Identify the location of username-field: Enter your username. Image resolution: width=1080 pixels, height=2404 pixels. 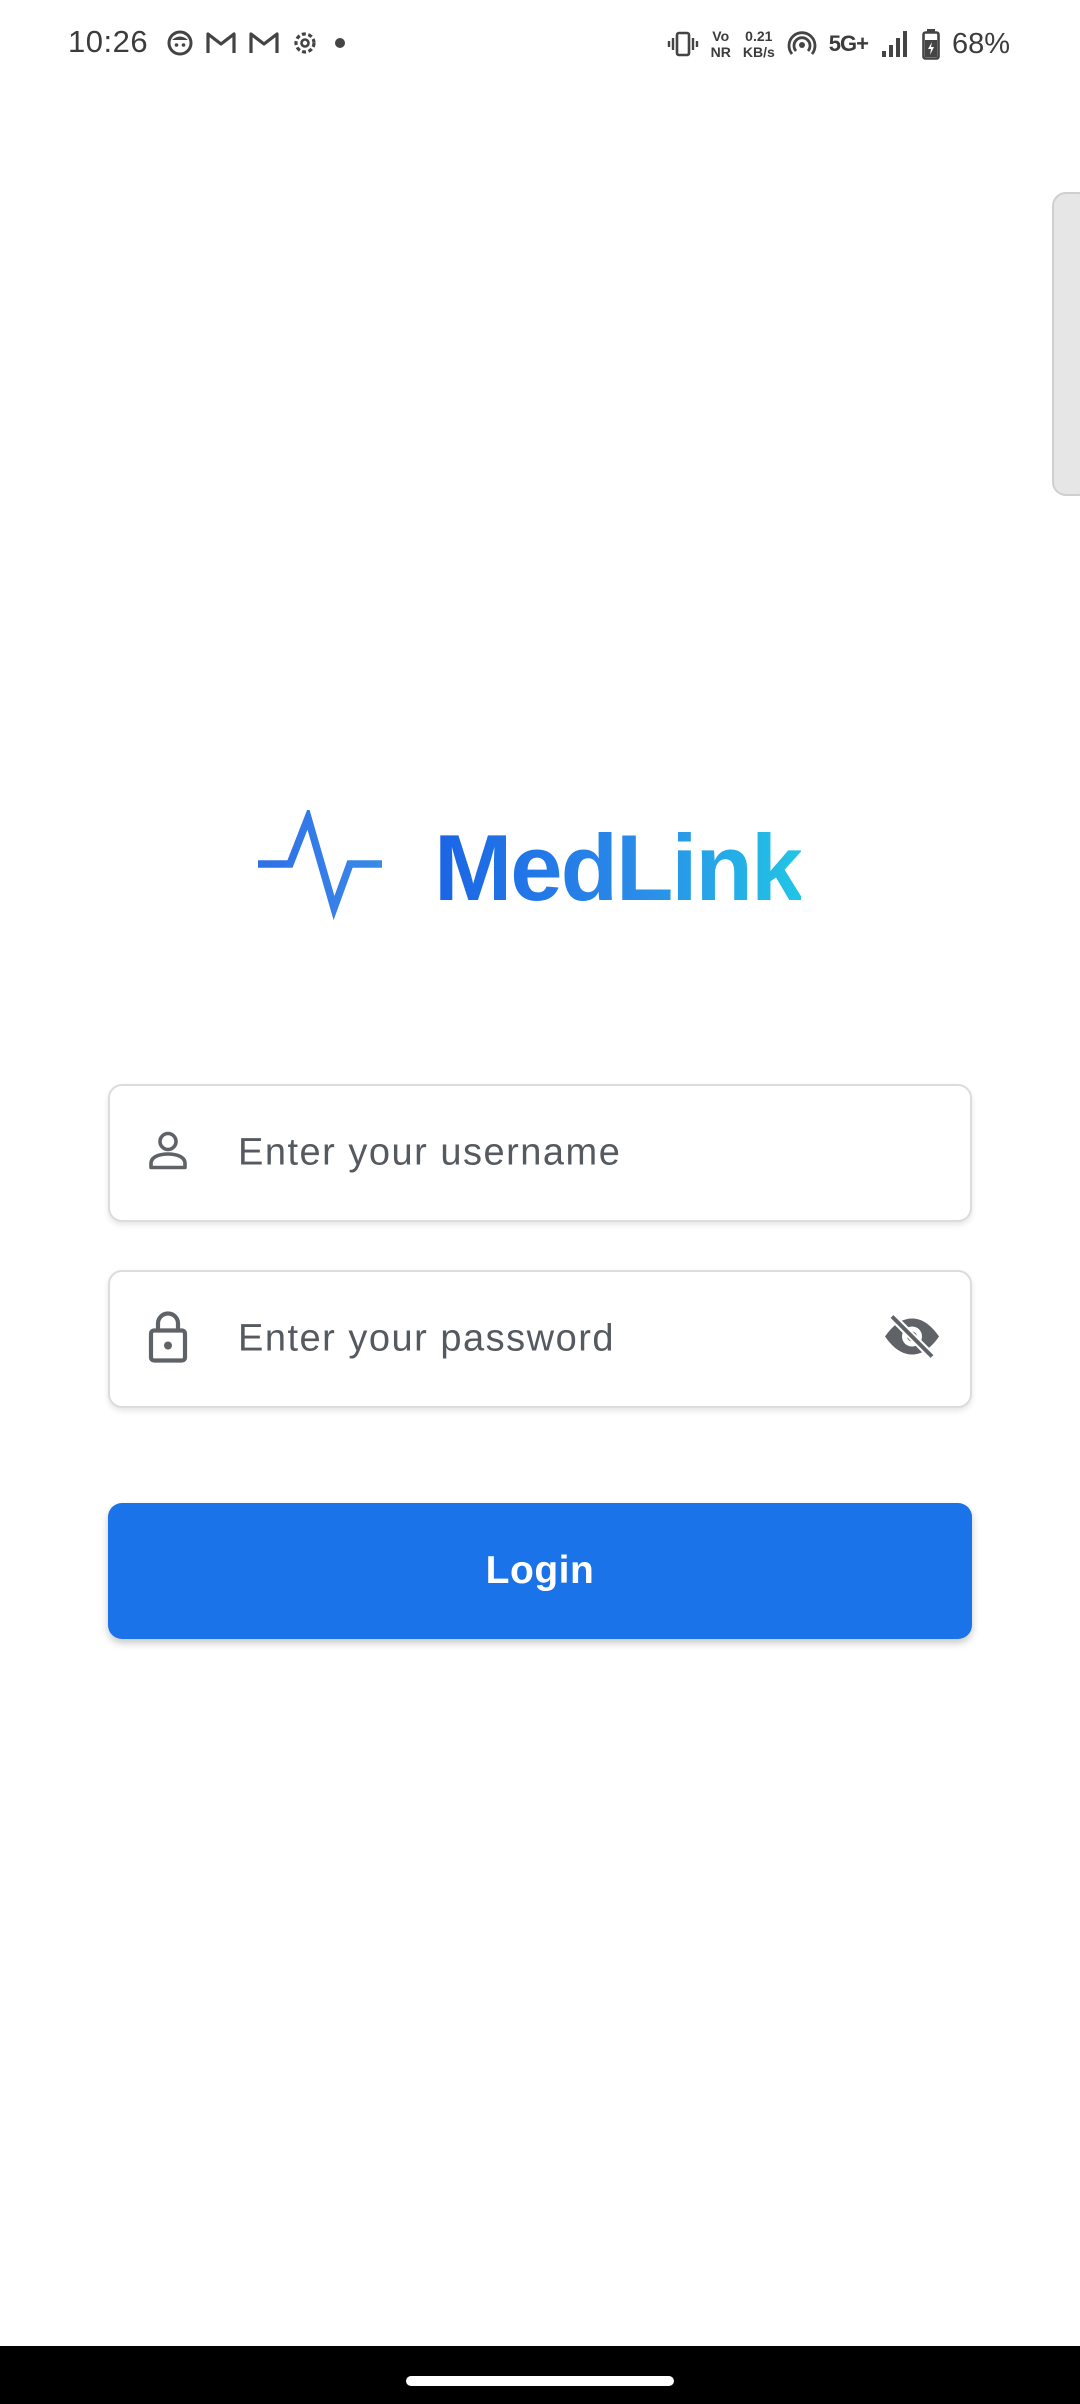
(540, 1153).